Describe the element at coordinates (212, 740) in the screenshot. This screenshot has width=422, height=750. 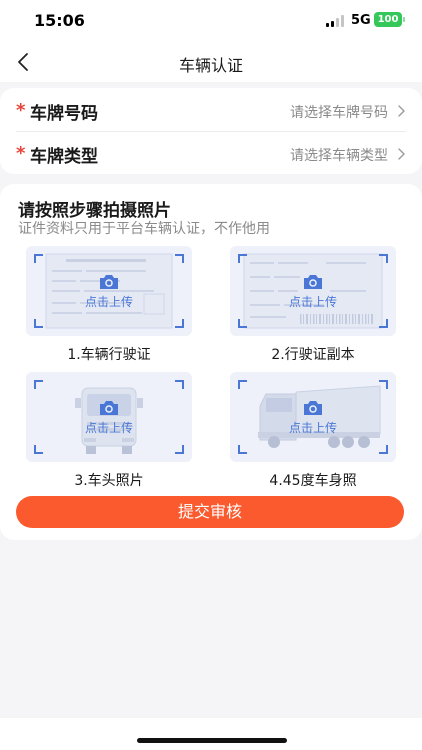
I see `home-indicator` at that location.